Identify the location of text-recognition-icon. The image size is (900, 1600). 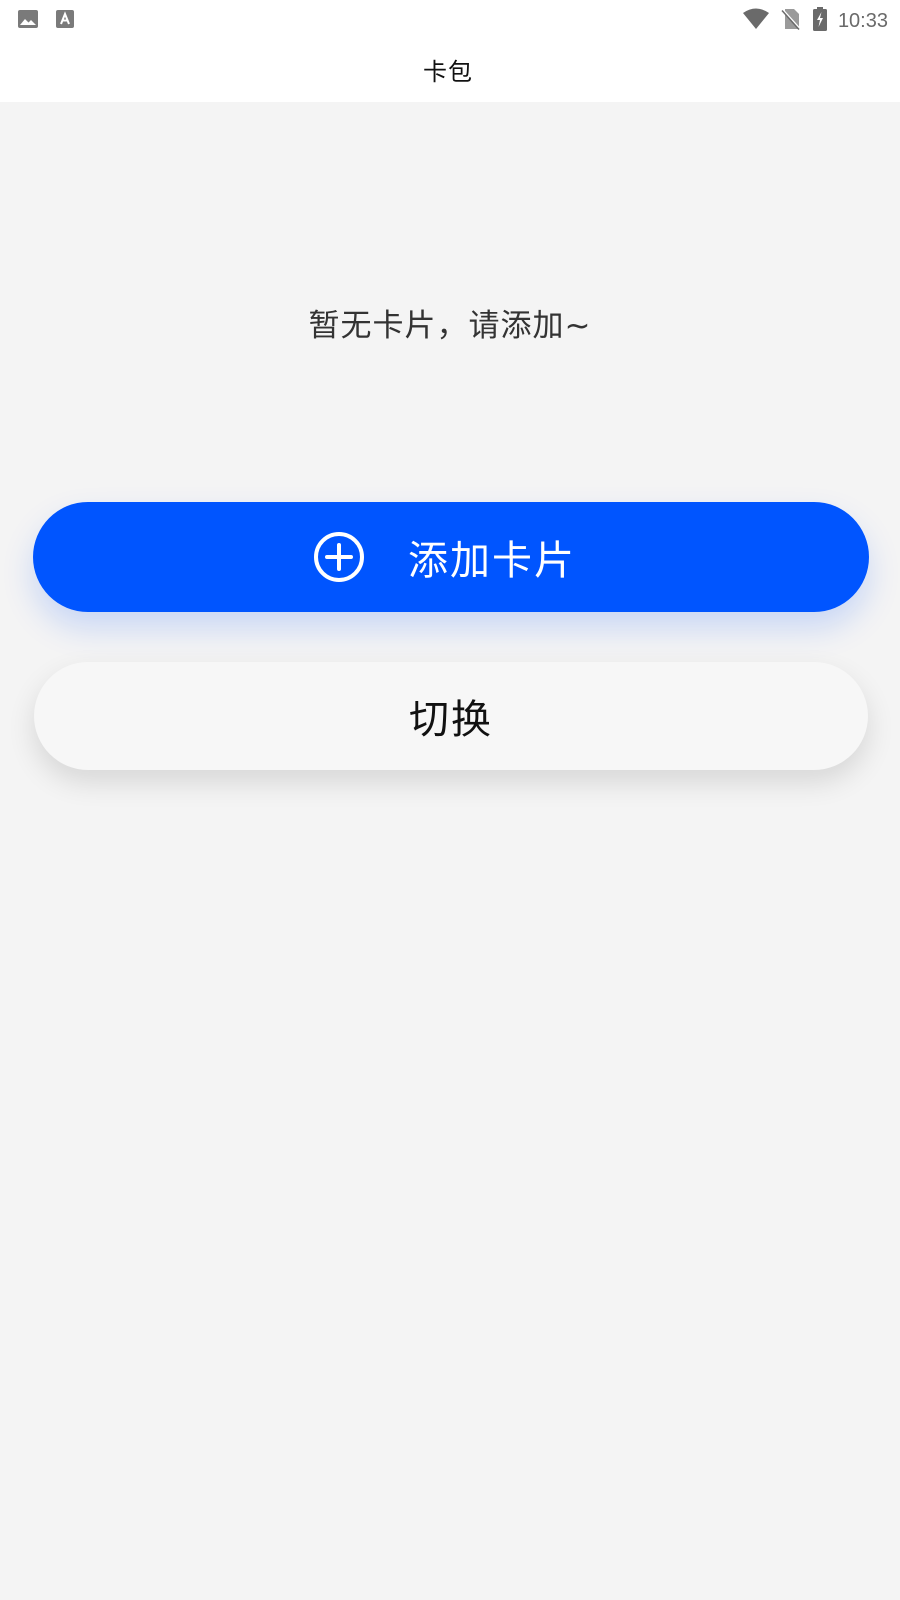
(65, 21).